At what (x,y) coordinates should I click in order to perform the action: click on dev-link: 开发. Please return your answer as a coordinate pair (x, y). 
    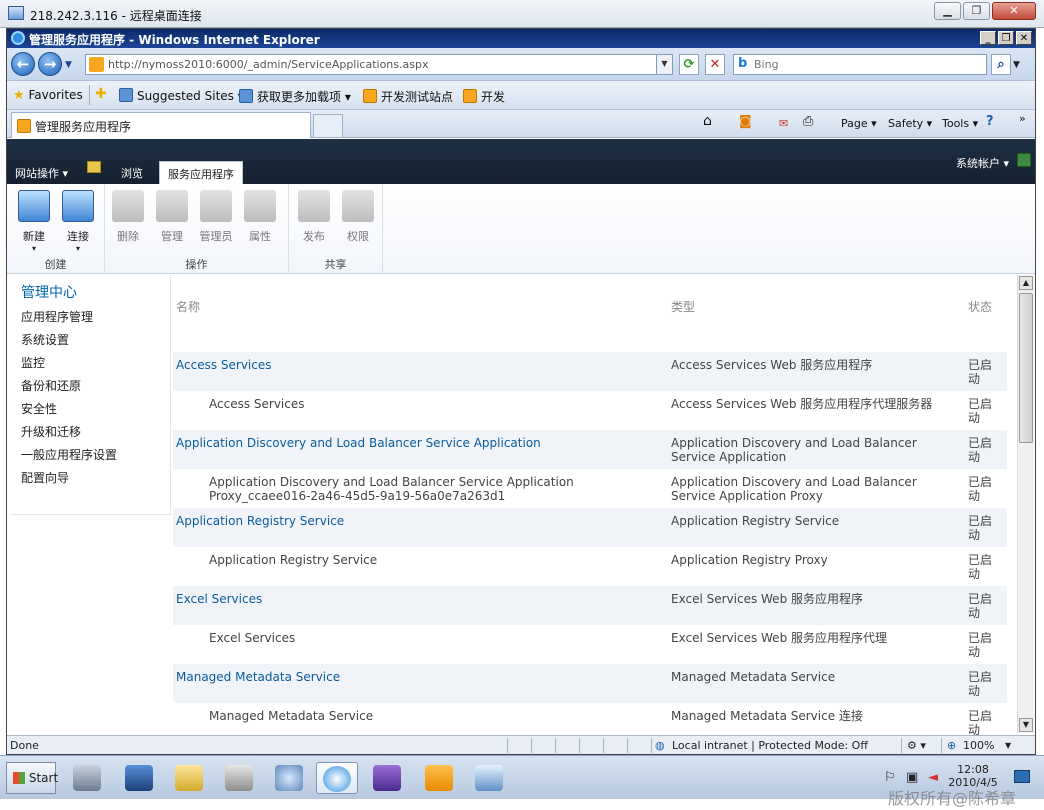
    Looking at the image, I should click on (484, 96).